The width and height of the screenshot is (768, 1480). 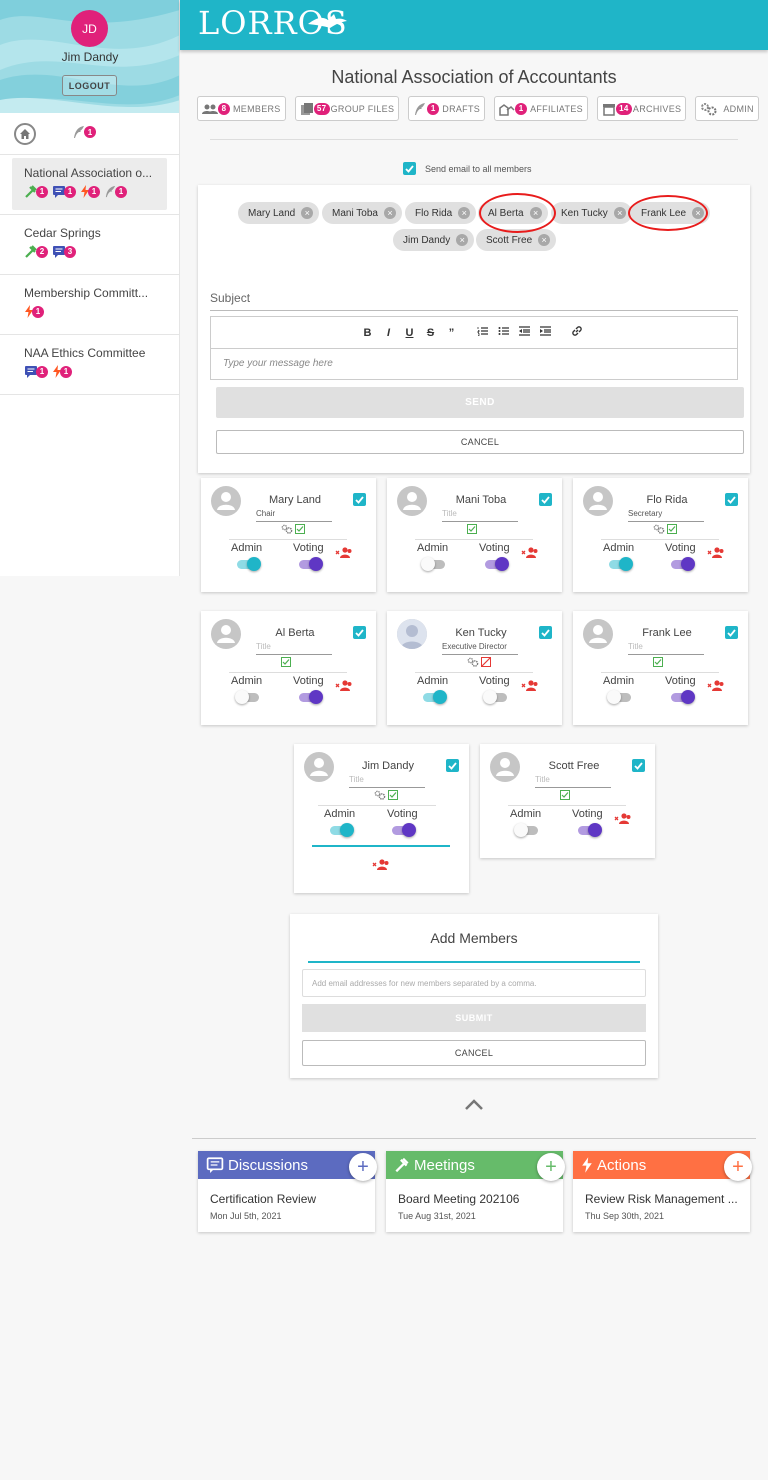 What do you see at coordinates (433, 681) in the screenshot?
I see `admin-label: Admin` at bounding box center [433, 681].